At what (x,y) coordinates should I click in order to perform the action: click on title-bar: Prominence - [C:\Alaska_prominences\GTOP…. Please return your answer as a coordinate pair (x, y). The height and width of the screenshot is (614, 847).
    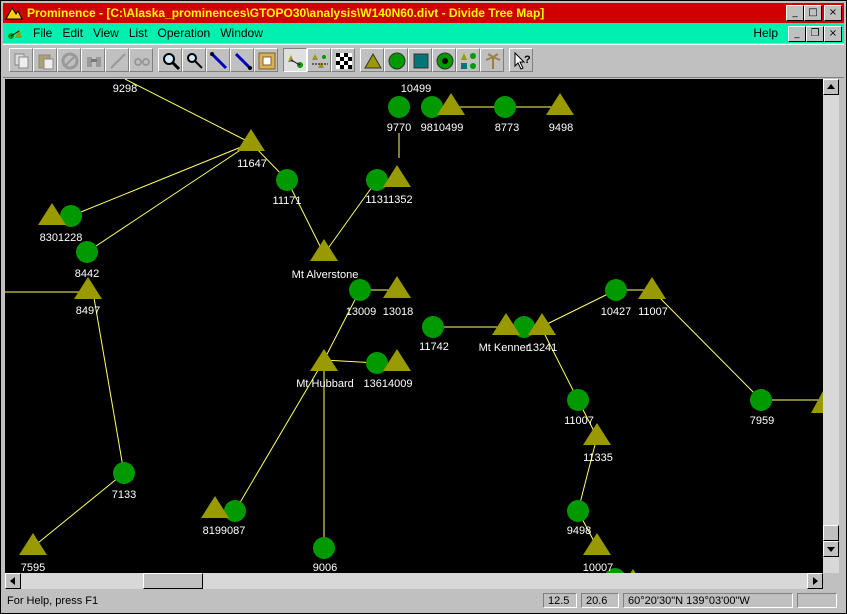
    Looking at the image, I should click on (423, 13).